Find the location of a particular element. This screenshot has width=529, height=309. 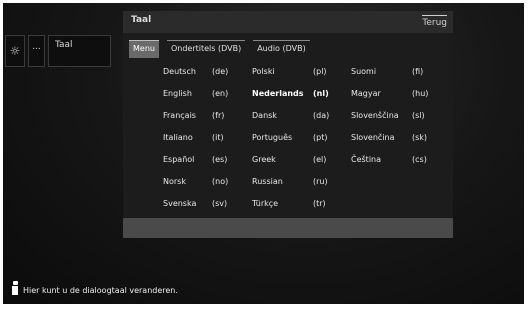

lang-code: (sv) is located at coordinates (220, 203).